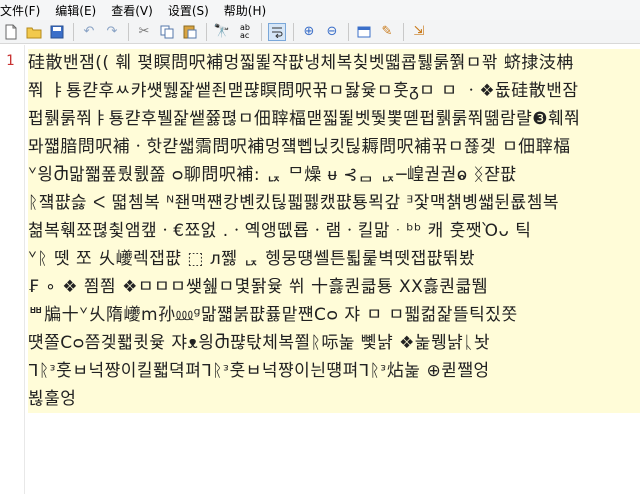  I want to click on copy-icon, so click(167, 32).